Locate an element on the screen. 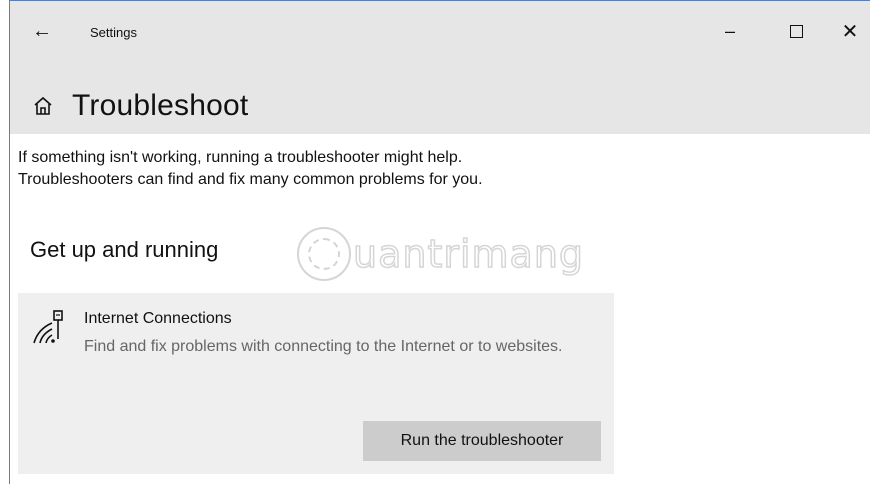 The width and height of the screenshot is (870, 484). app-title: Settings is located at coordinates (113, 32).